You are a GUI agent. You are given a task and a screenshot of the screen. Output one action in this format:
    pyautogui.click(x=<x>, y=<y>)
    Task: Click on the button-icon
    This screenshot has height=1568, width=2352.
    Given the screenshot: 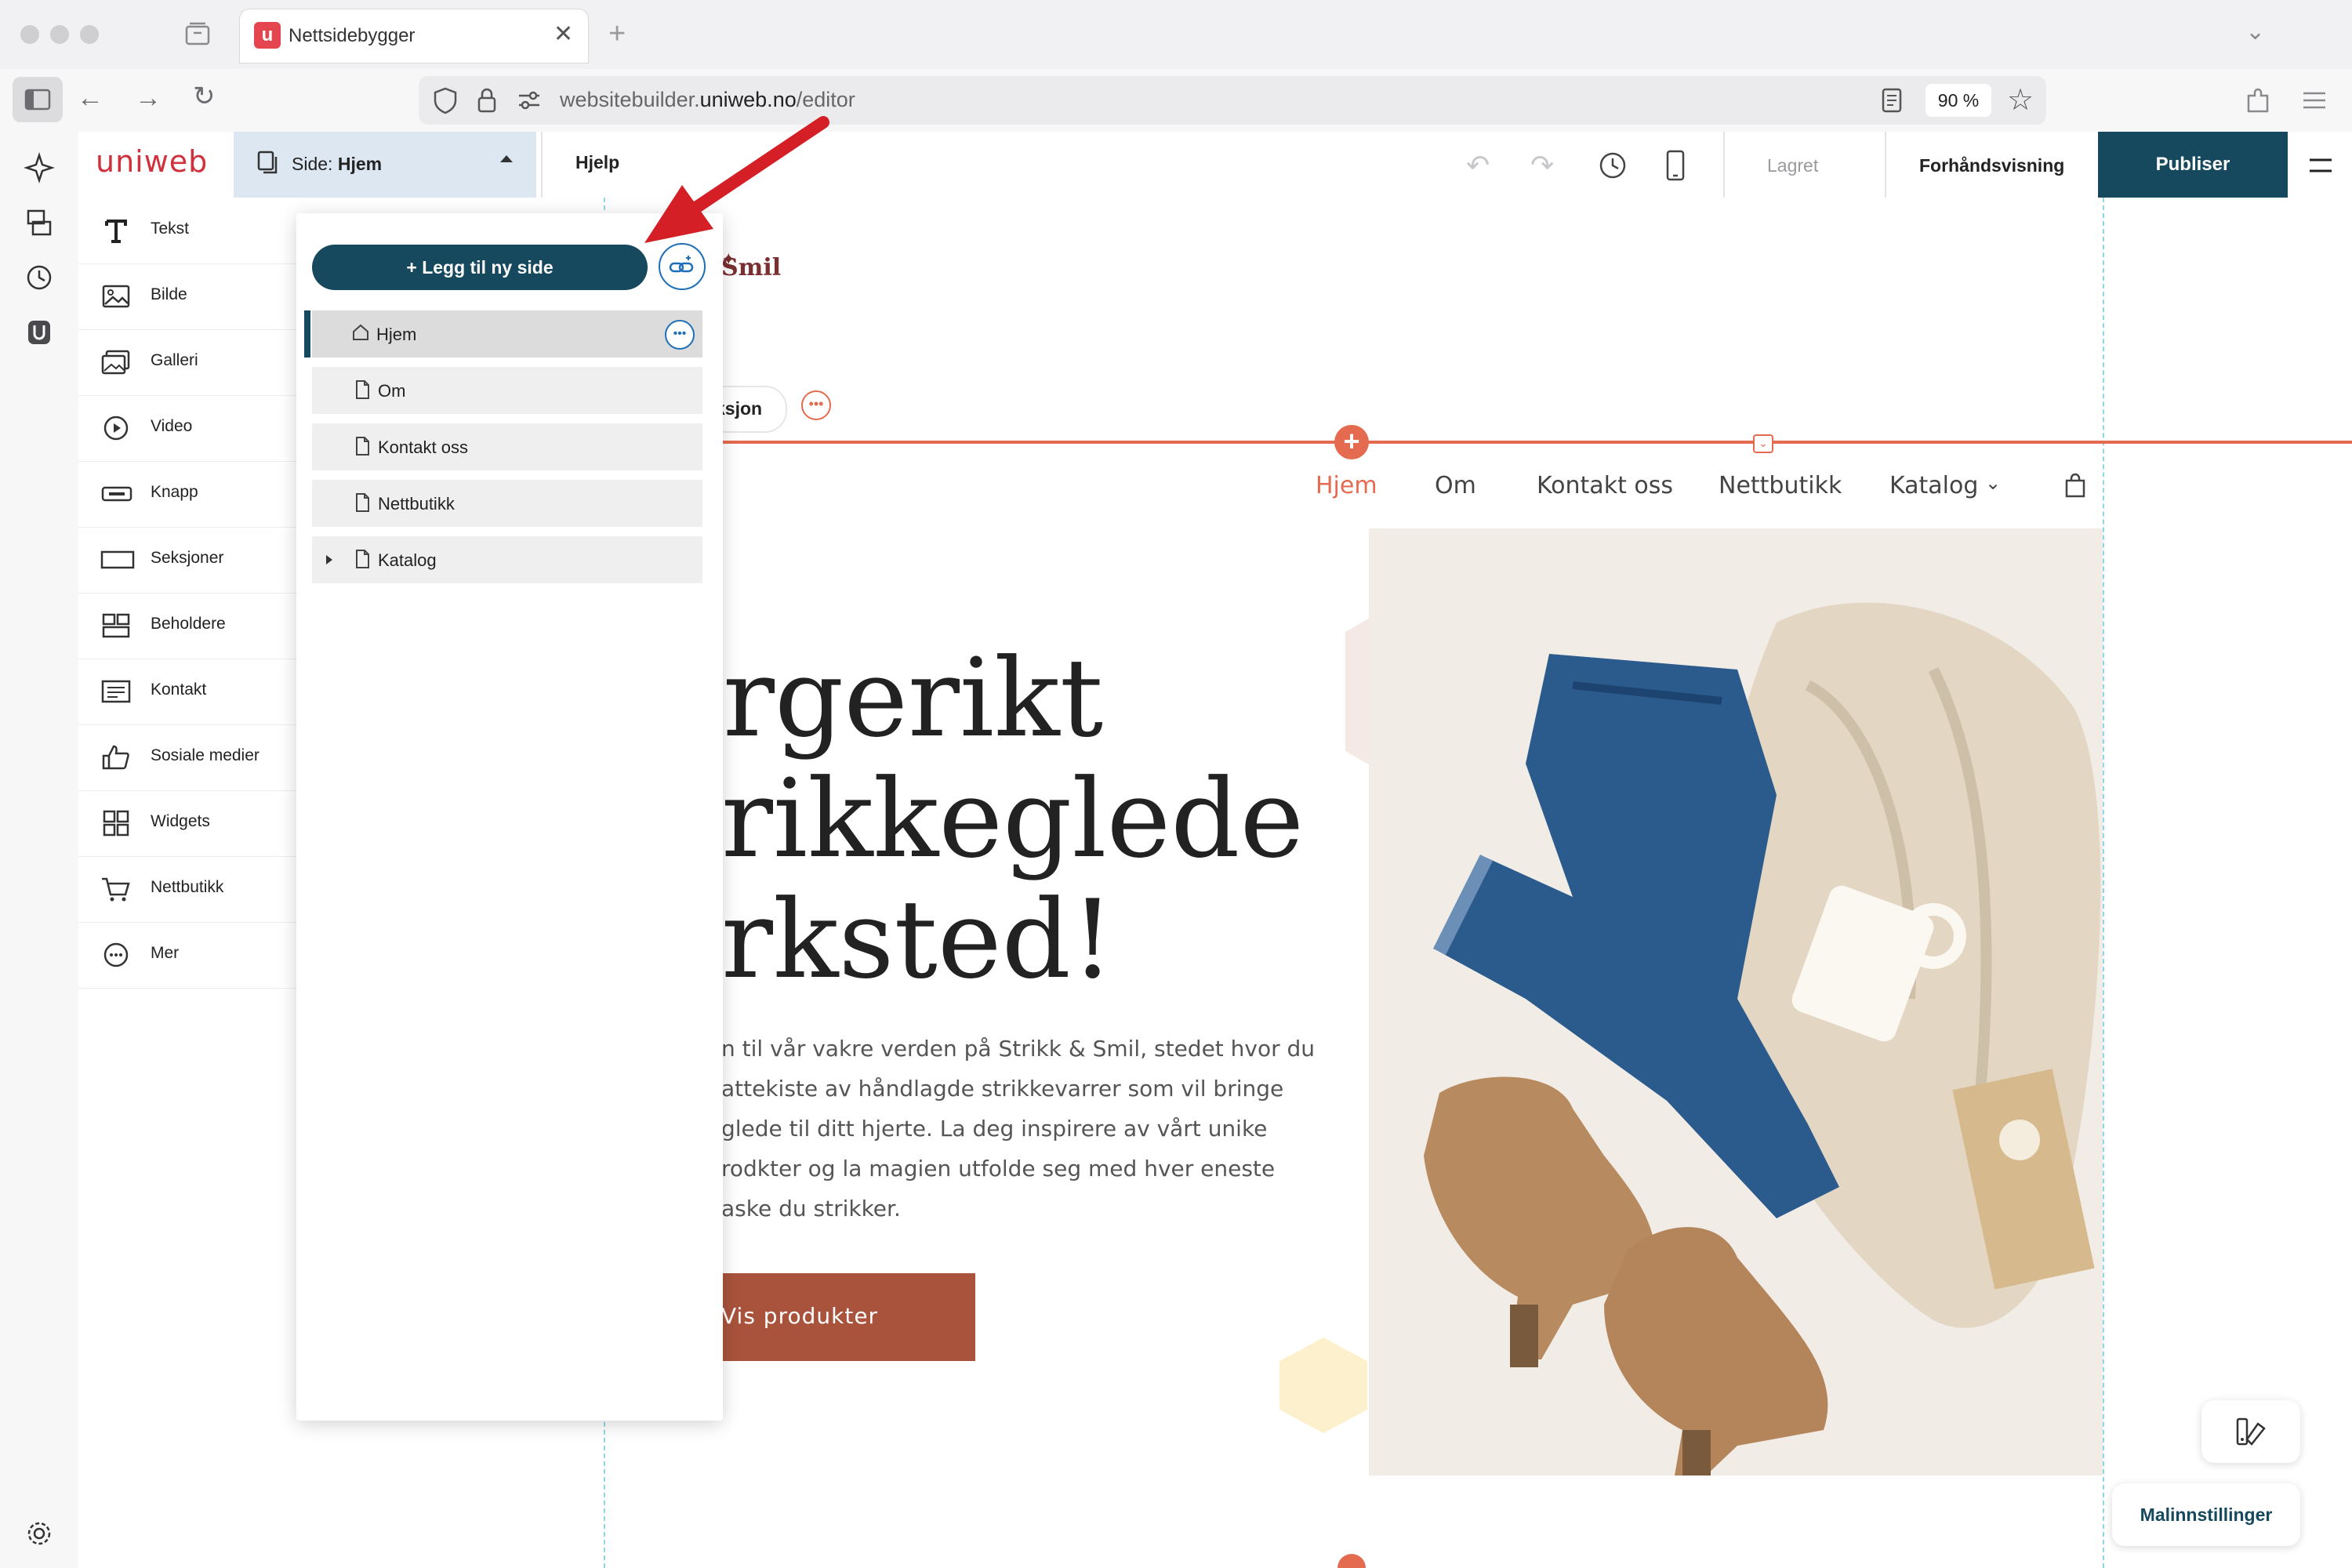 What is the action you would take?
    pyautogui.click(x=116, y=494)
    